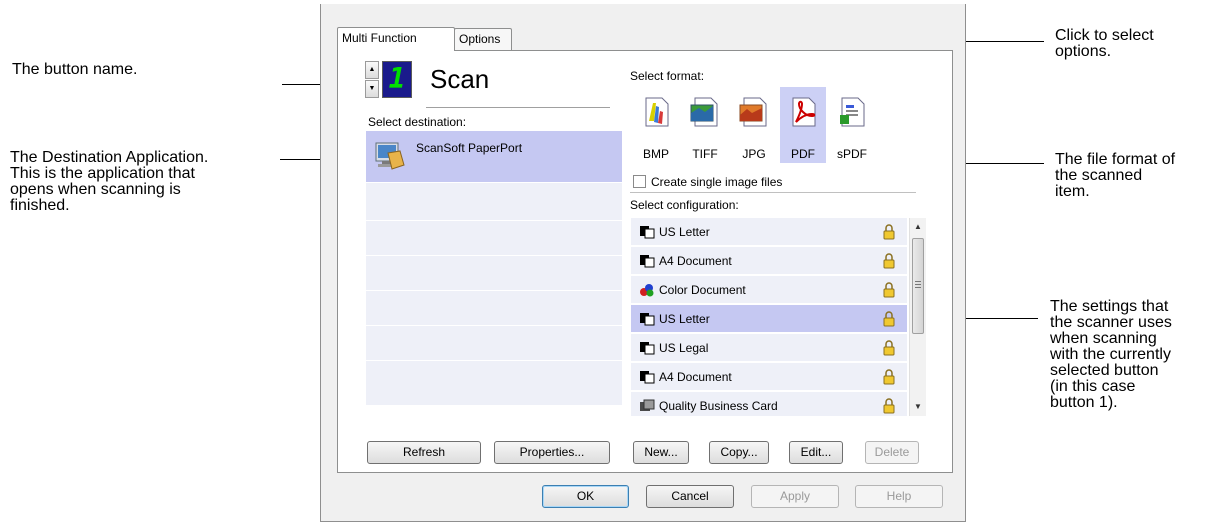  What do you see at coordinates (795, 496) in the screenshot?
I see `apply-button: Apply` at bounding box center [795, 496].